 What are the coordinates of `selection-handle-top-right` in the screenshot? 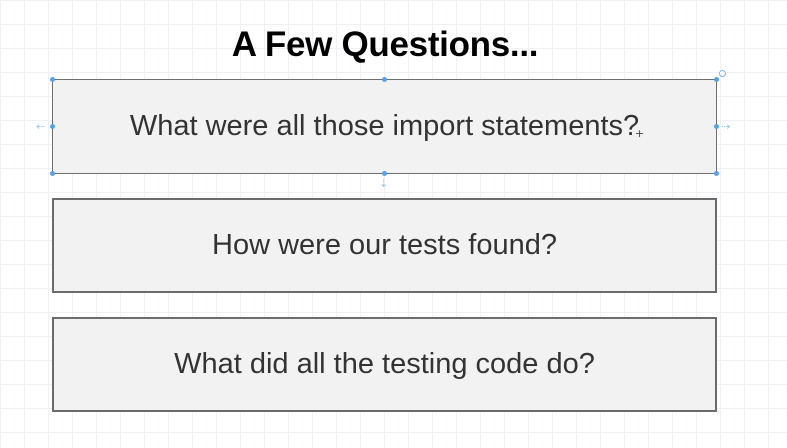 It's located at (716, 79).